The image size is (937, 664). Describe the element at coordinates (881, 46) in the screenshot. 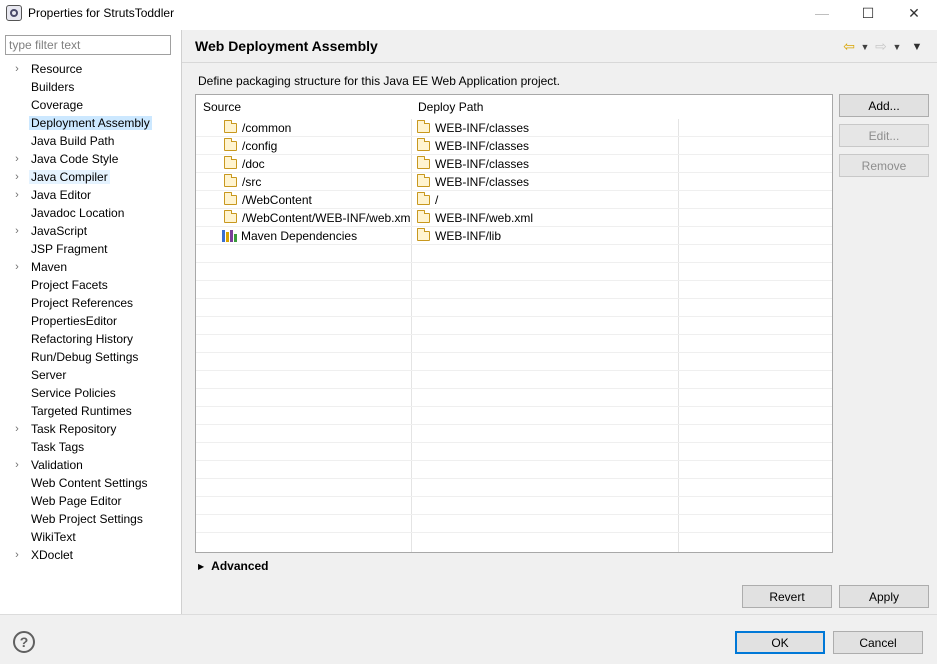

I see `forward-arrow-icon: ⇨` at that location.